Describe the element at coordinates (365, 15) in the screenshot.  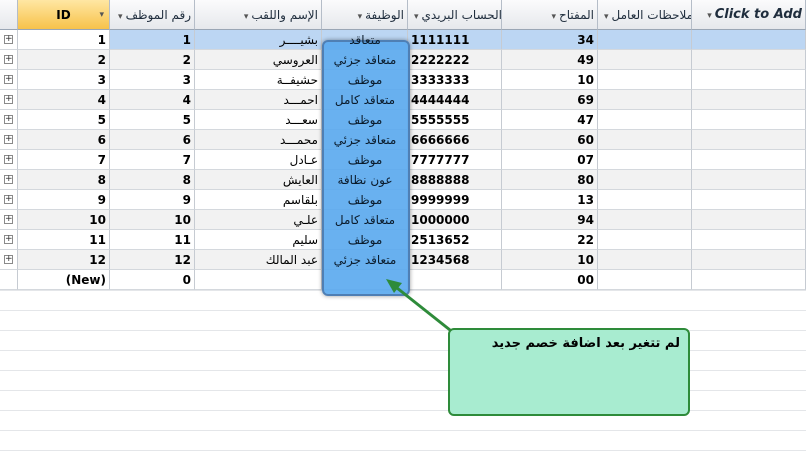
I see `column-header-job: ▾ الوظيفة` at that location.